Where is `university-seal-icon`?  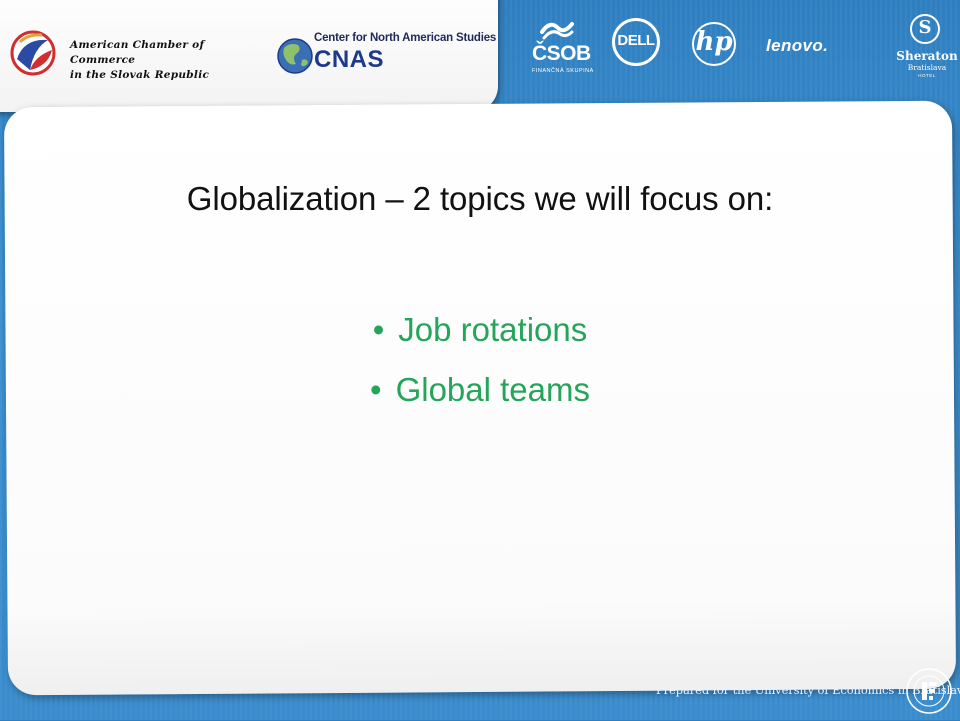
university-seal-icon is located at coordinates (929, 691).